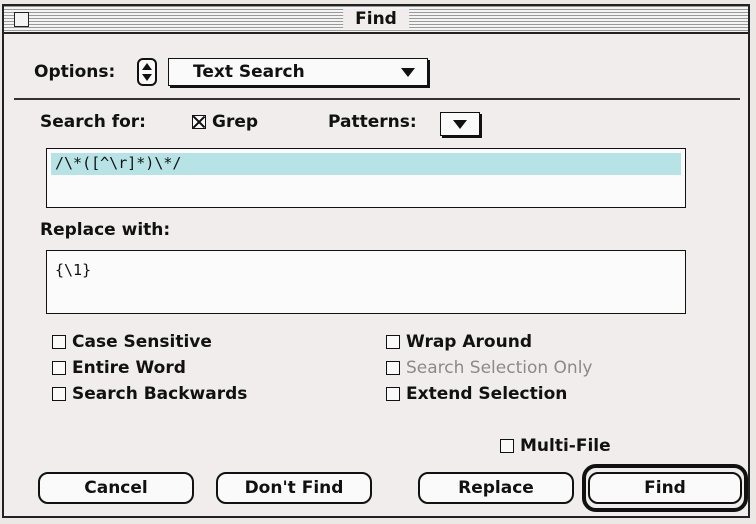 The height and width of the screenshot is (524, 756). I want to click on options-popup: Text Search, so click(298, 72).